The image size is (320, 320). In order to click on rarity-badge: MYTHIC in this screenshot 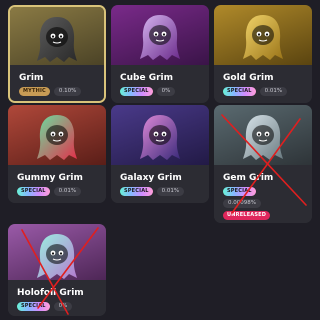, I will do `click(34, 91)`.